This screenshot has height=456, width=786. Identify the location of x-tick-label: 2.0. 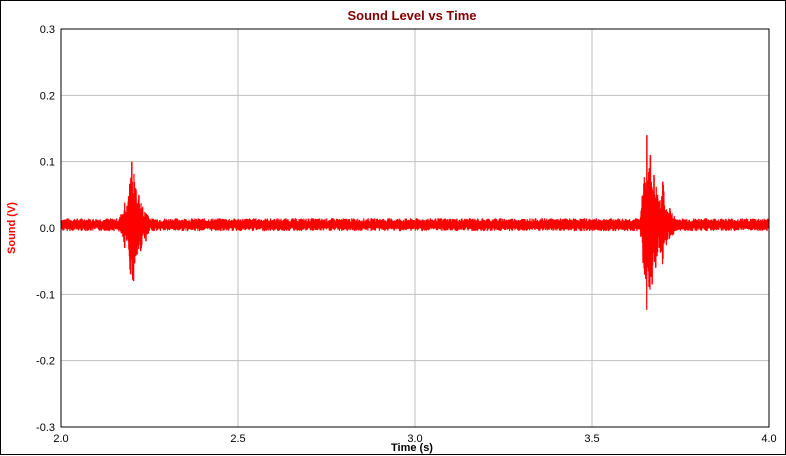
(60, 439).